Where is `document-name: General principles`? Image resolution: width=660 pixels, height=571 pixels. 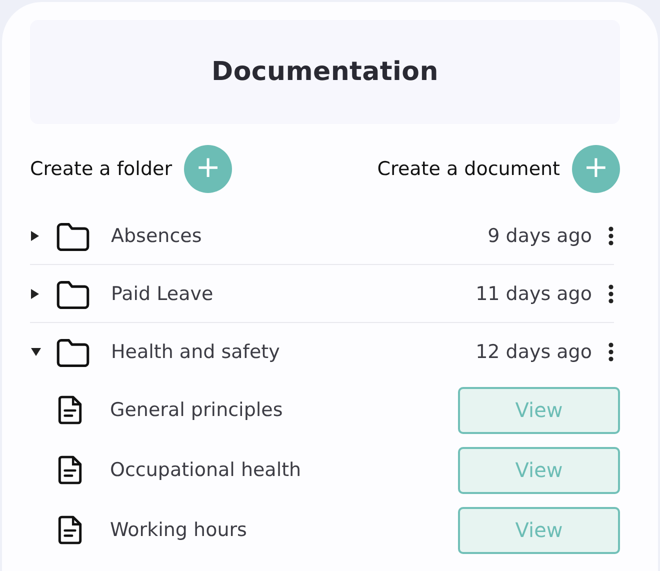
document-name: General principles is located at coordinates (284, 410).